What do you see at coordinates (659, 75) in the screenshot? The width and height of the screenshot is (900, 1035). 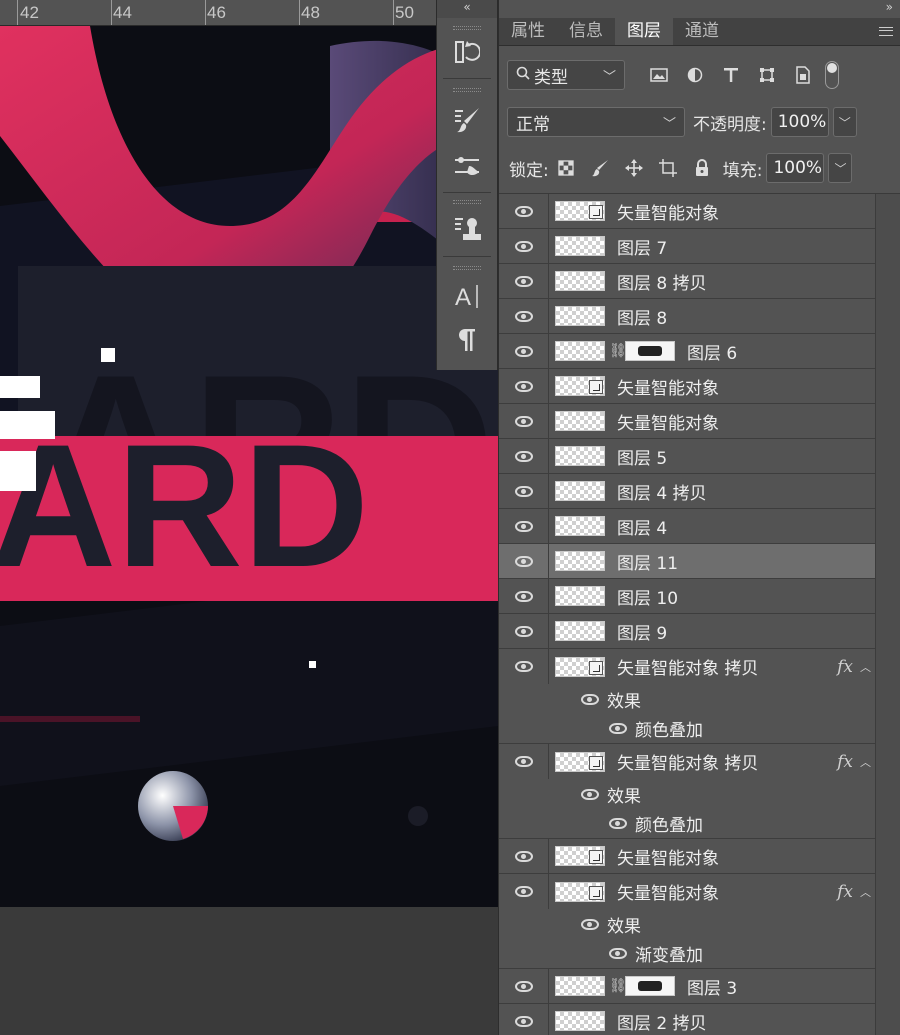 I see `filter-pixel-icon` at bounding box center [659, 75].